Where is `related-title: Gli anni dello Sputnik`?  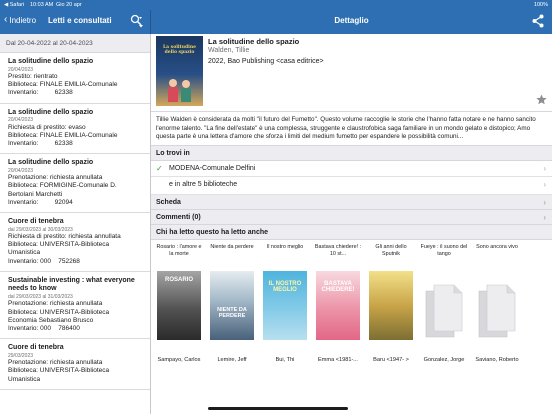
related-title: Gli anni dello Sputnik is located at coordinates (391, 250).